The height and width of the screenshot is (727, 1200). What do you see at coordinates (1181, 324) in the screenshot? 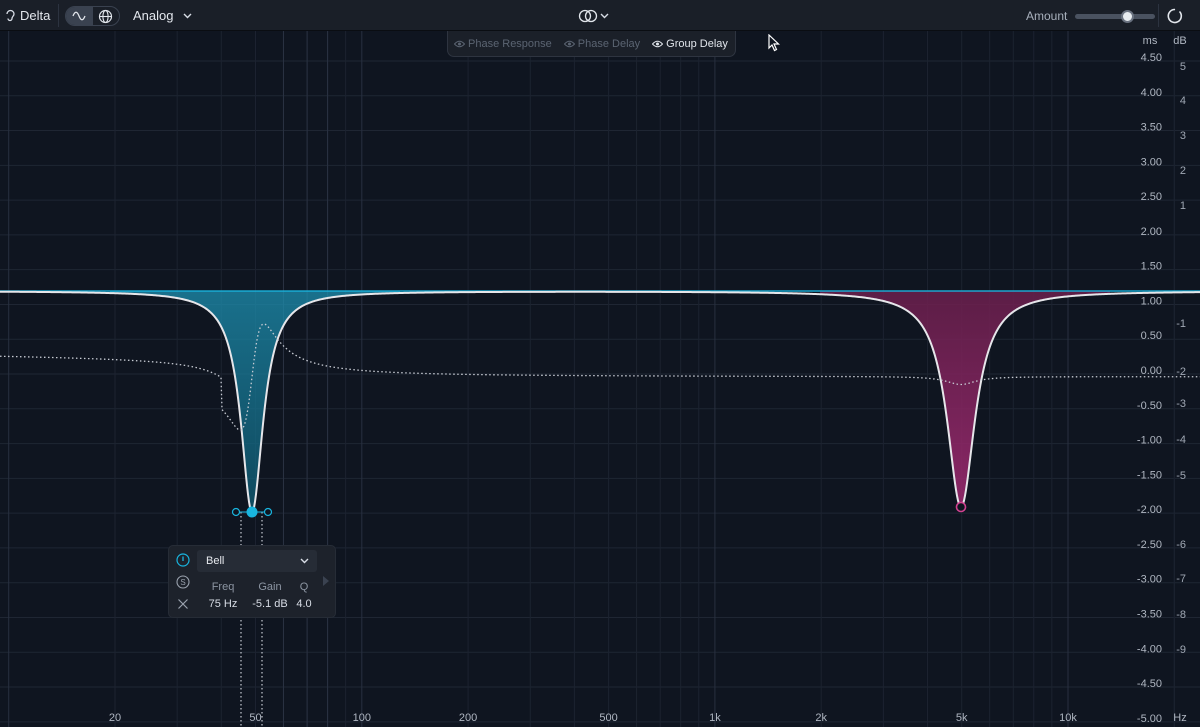
I see `db-tick-label: -1` at bounding box center [1181, 324].